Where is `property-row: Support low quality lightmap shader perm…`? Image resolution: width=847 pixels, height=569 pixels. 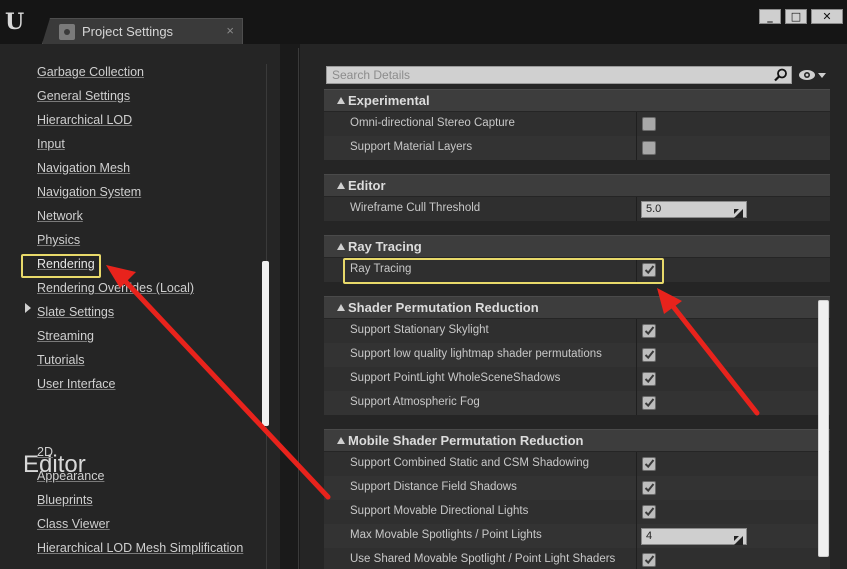
property-row: Support low quality lightmap shader perm… is located at coordinates (577, 355).